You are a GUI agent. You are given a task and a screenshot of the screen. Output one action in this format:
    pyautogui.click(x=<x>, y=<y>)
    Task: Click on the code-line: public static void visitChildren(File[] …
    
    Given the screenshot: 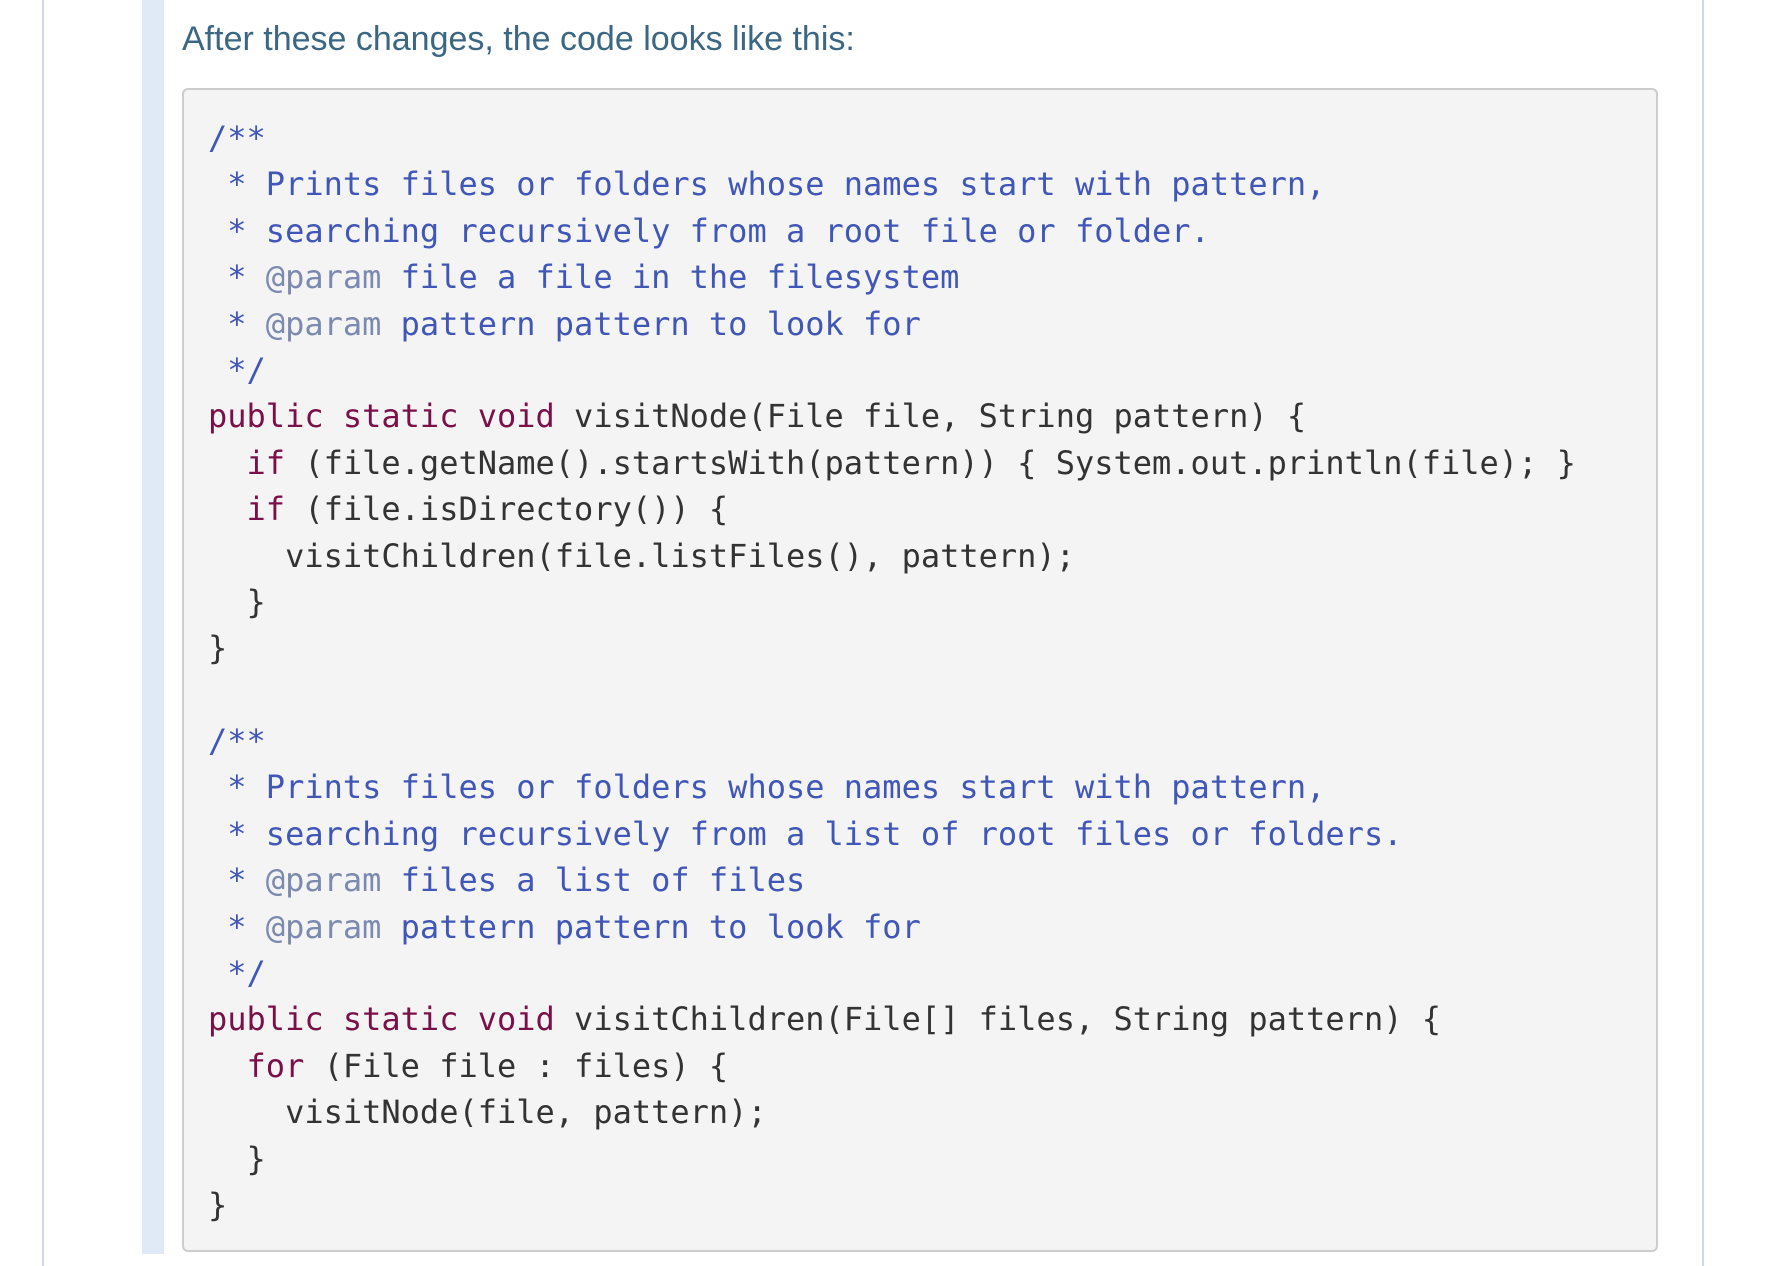 What is the action you would take?
    pyautogui.click(x=932, y=1019)
    